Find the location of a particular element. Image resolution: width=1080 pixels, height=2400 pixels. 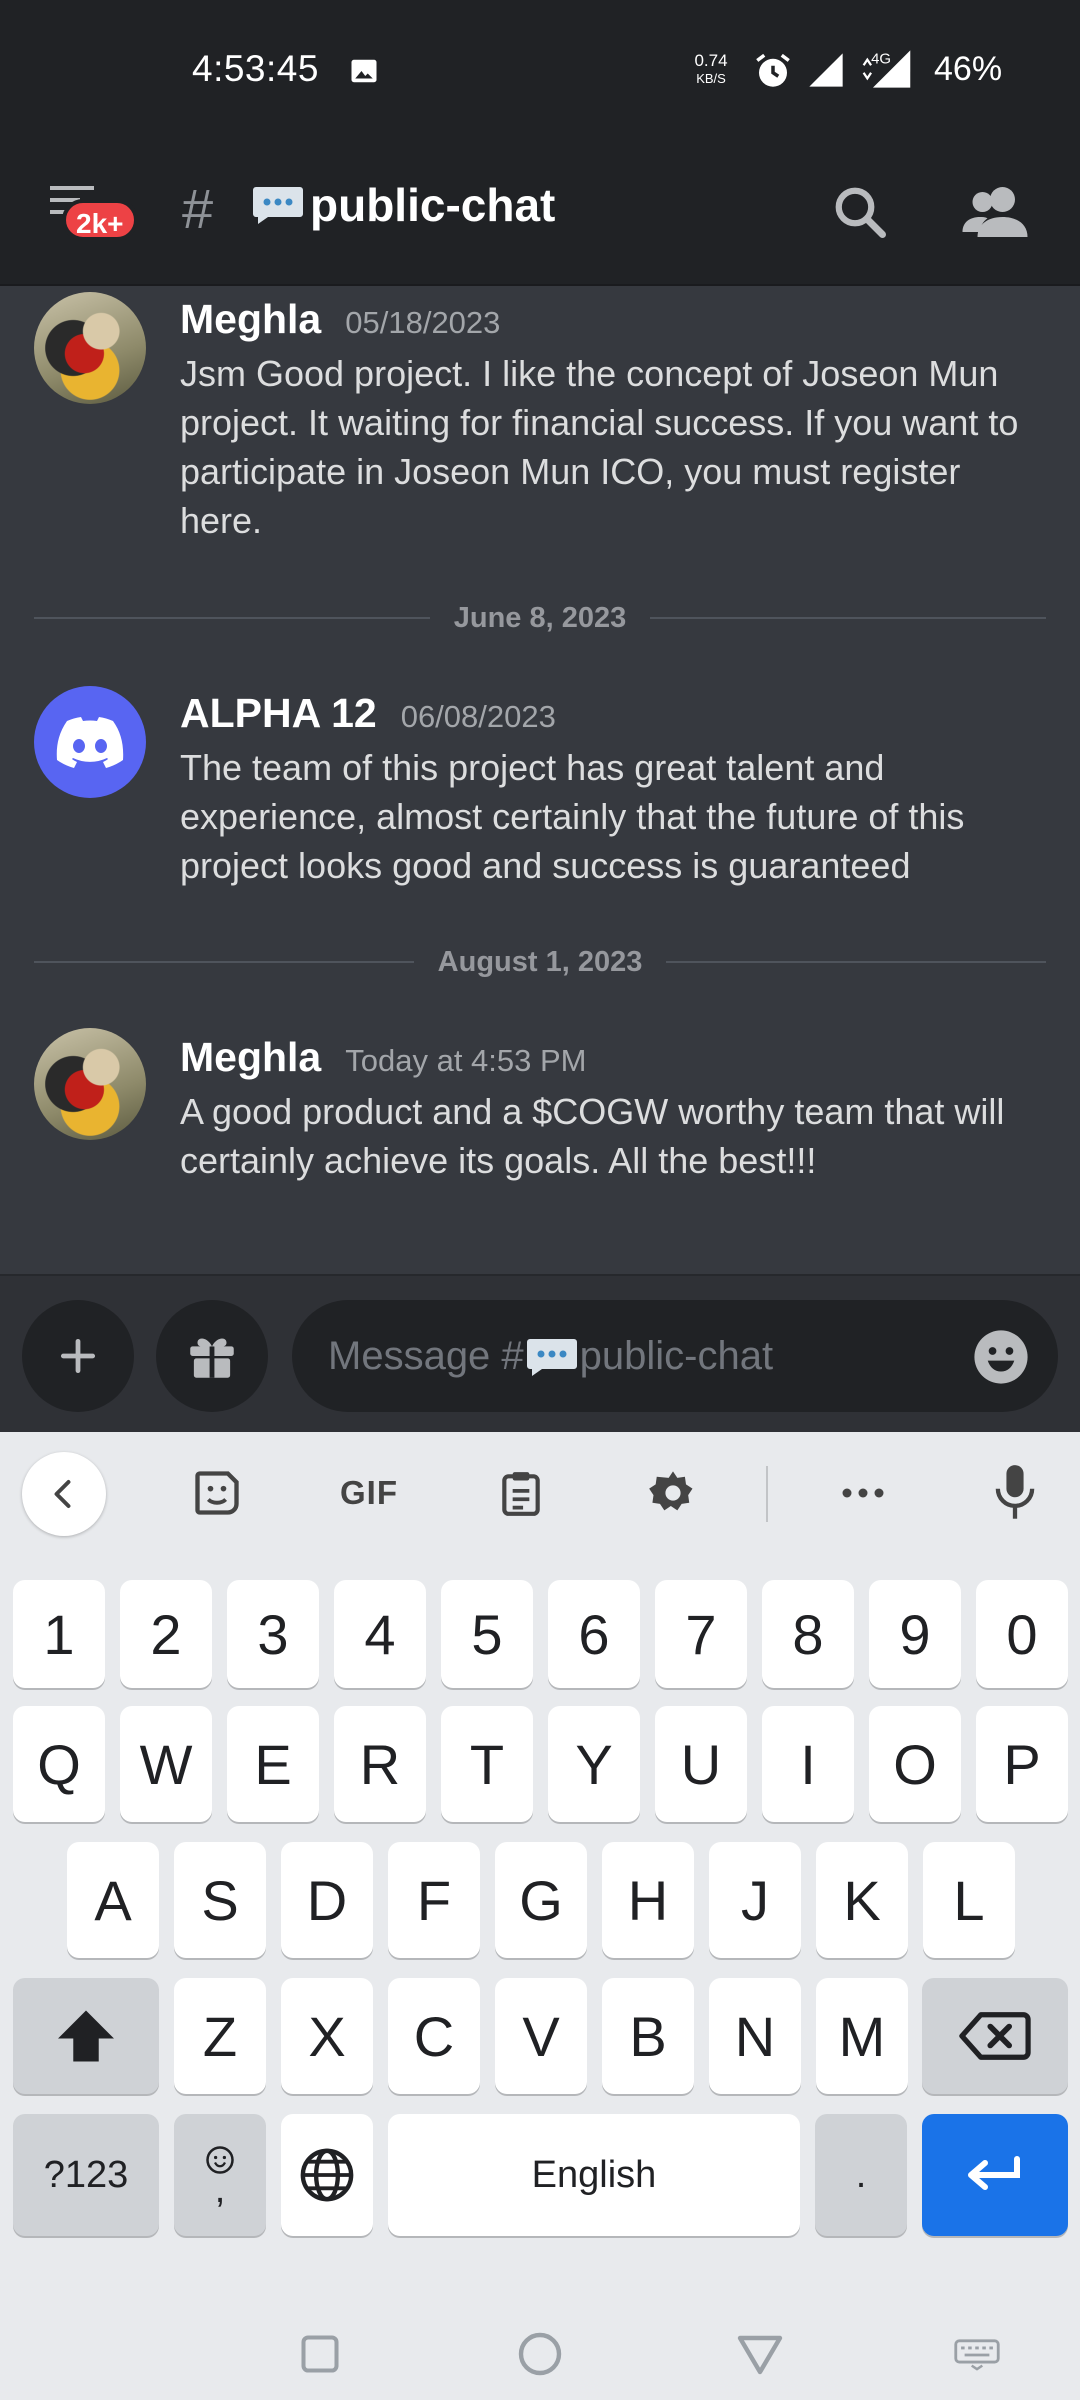

key-4: 4 is located at coordinates (380, 1634).